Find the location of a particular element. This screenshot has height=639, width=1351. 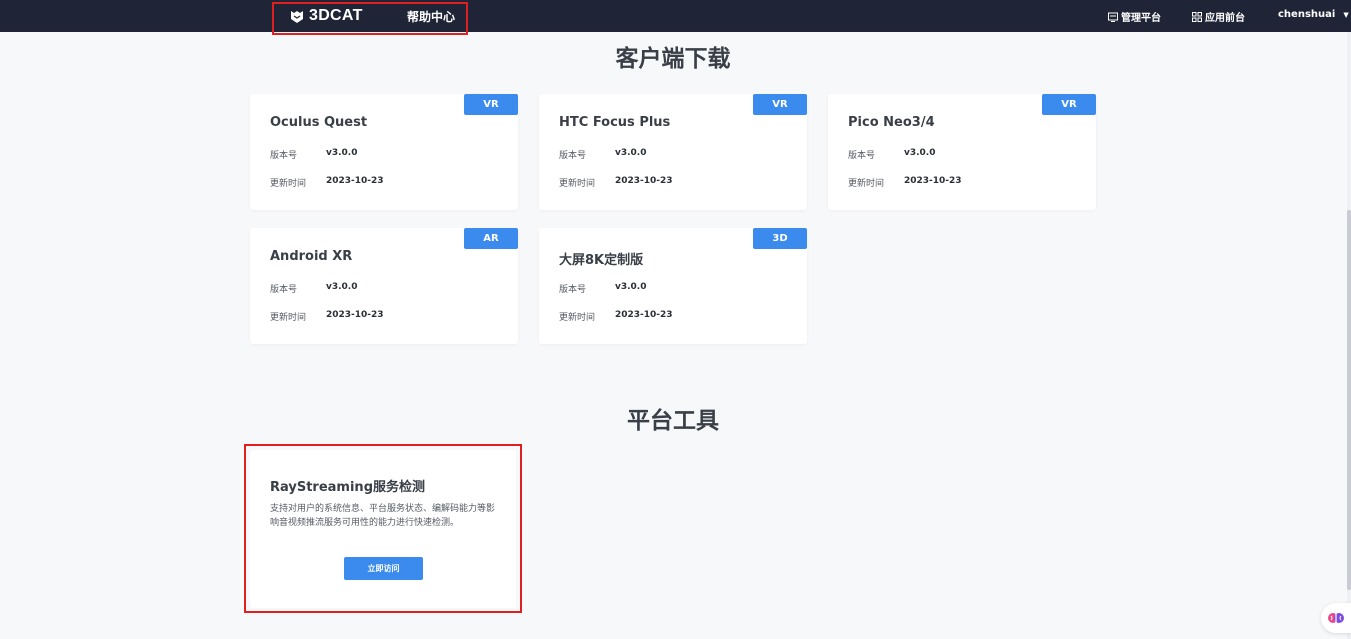

top-nav-bar: 3DCAT 帮助中心 管理平台 应用前台 chenshuai ▼ is located at coordinates (675, 16).